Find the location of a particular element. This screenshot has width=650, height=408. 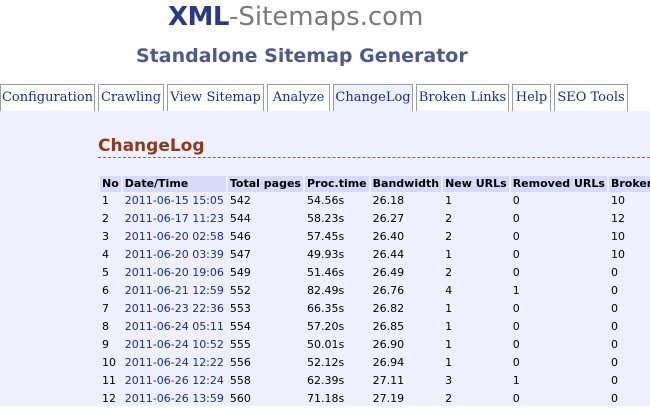

cell-proc-time: 49.93s is located at coordinates (325, 254).